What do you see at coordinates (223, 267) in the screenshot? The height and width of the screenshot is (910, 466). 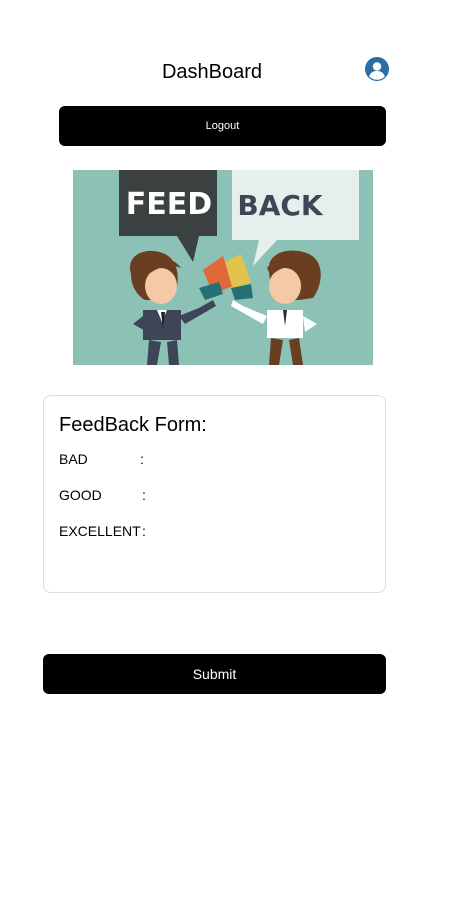 I see `feedback-banner-image: FEED BACK` at bounding box center [223, 267].